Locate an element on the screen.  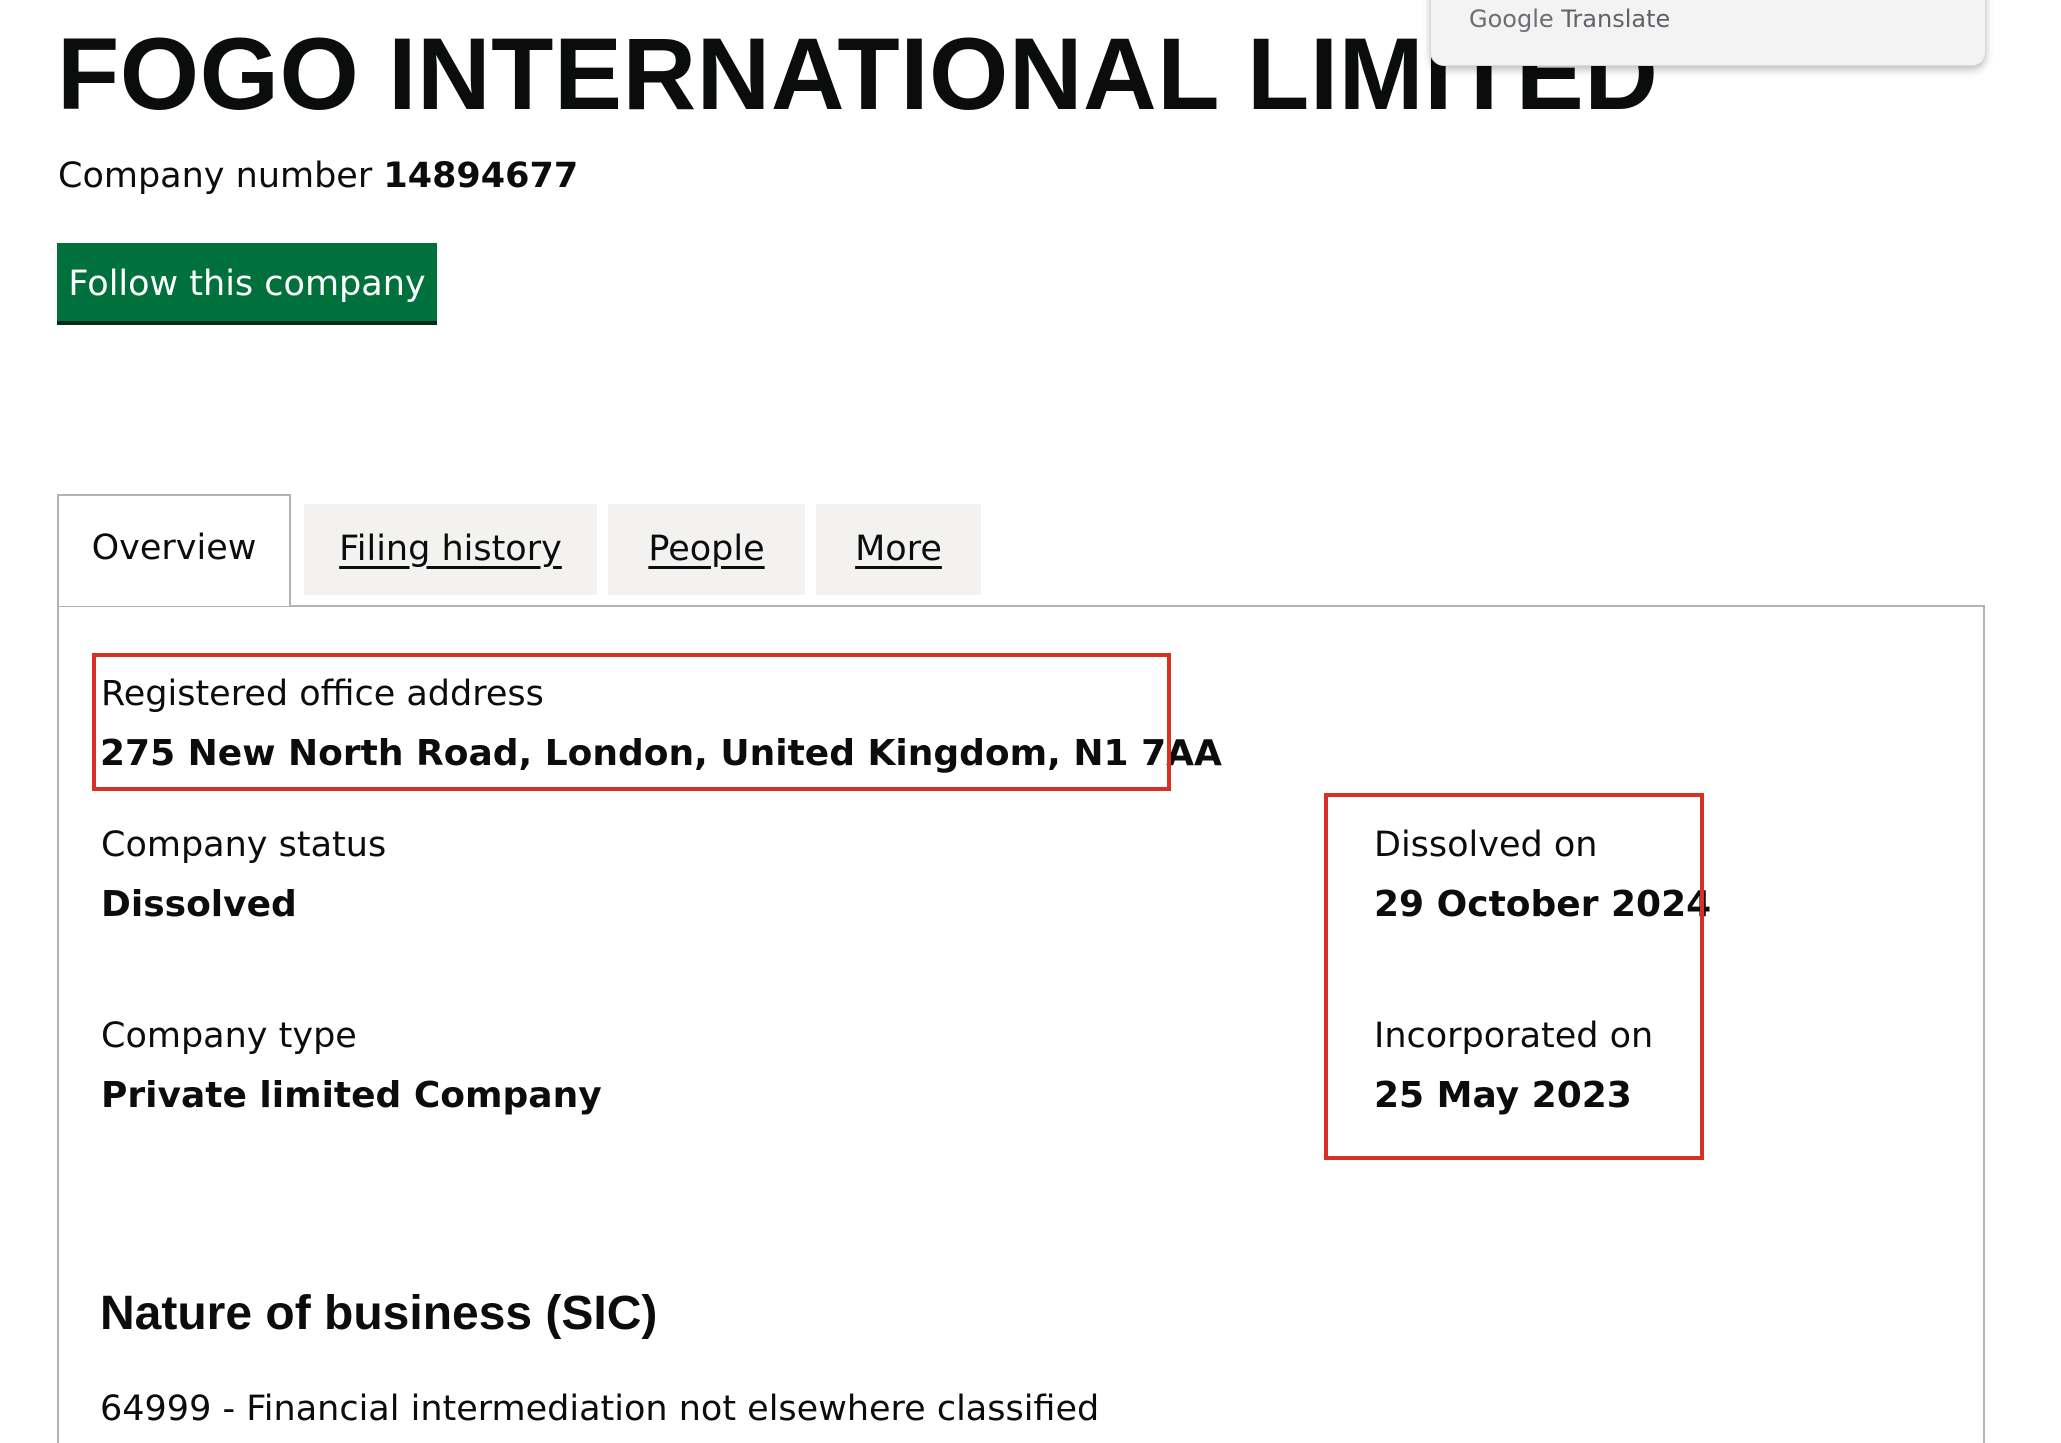
tab-overview: Overview is located at coordinates (174, 550).